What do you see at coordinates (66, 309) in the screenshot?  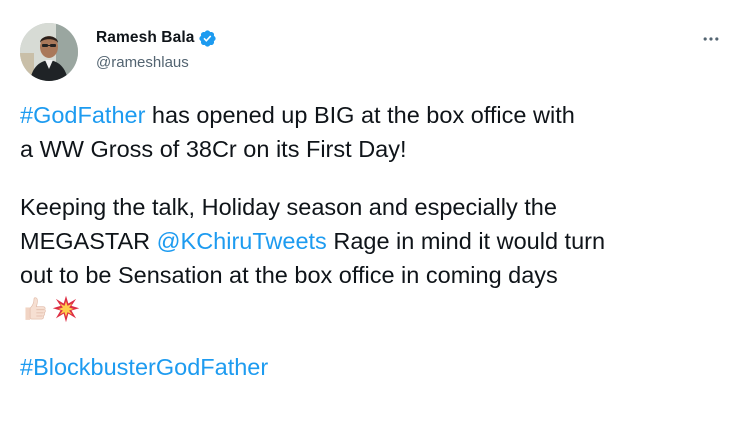 I see `collision-emoji-icon` at bounding box center [66, 309].